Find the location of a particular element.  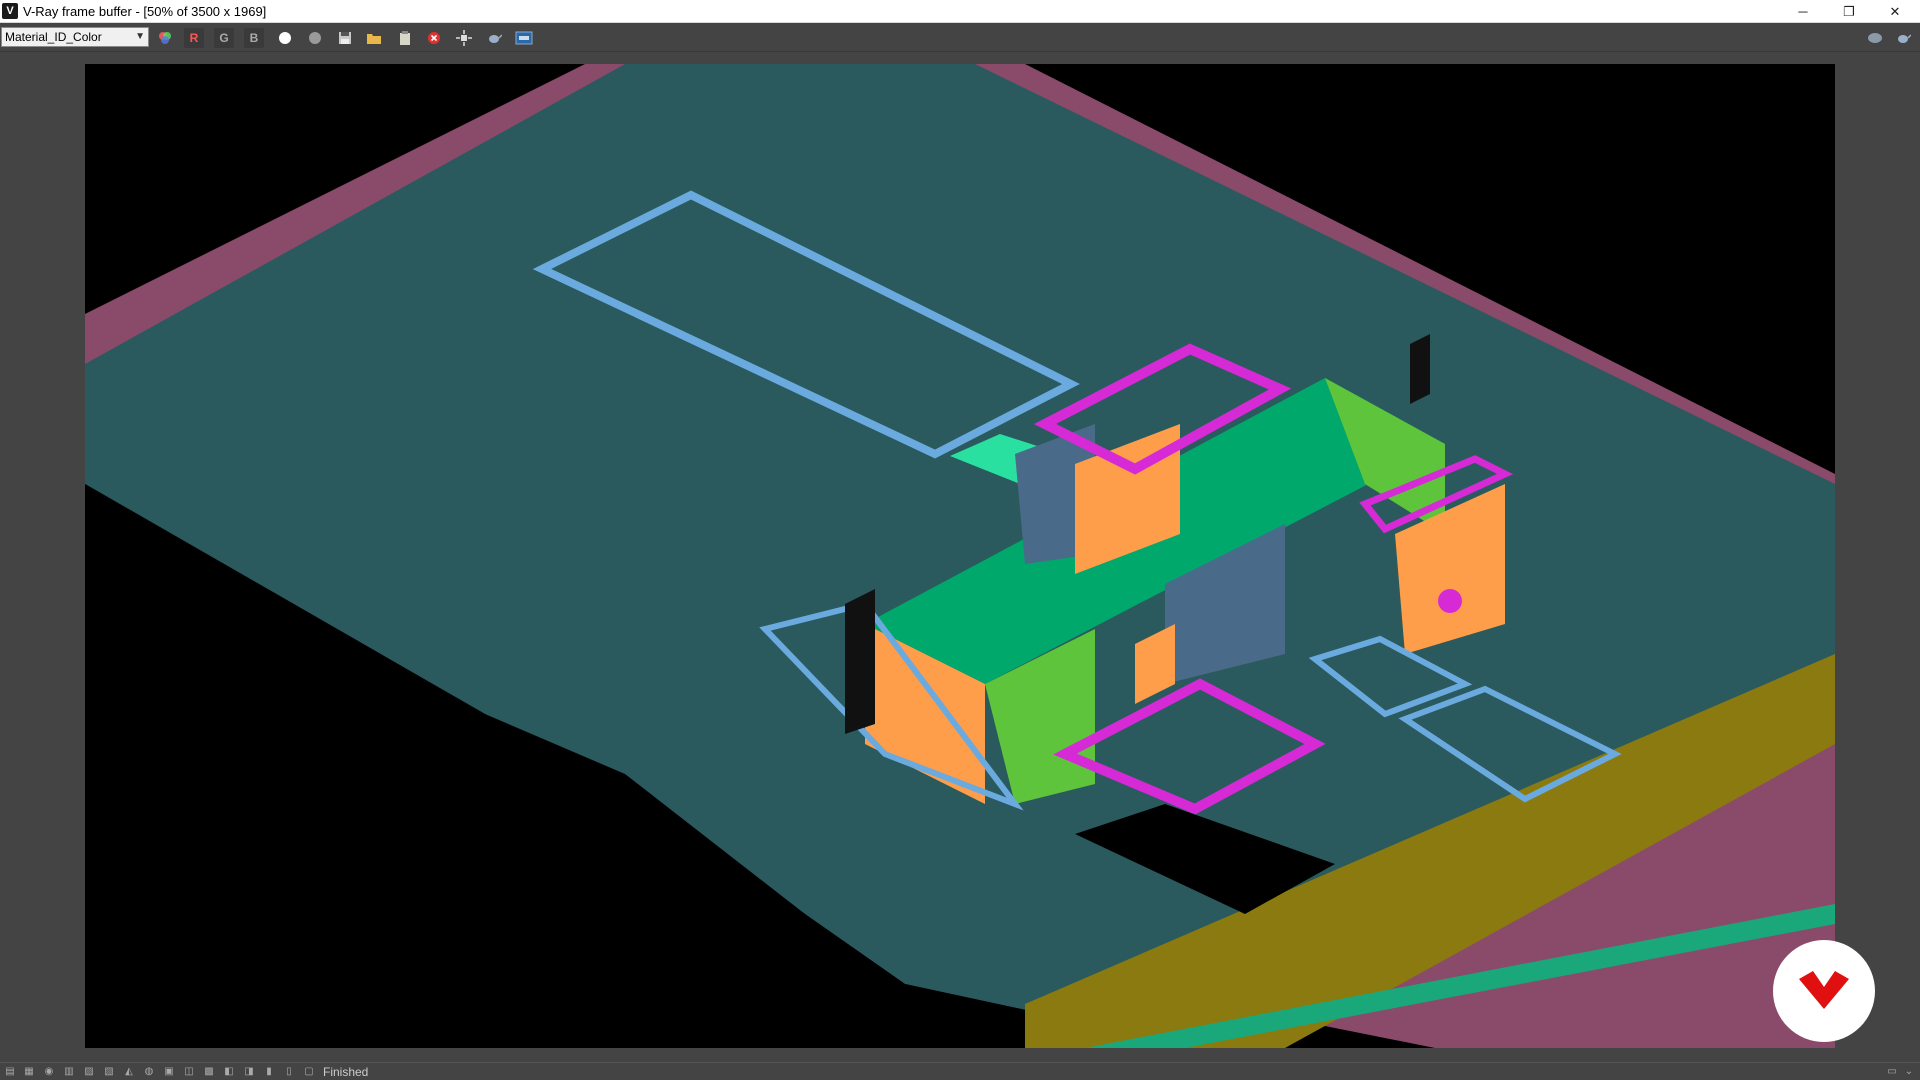

status-icon-15: ▯ is located at coordinates (289, 1071).